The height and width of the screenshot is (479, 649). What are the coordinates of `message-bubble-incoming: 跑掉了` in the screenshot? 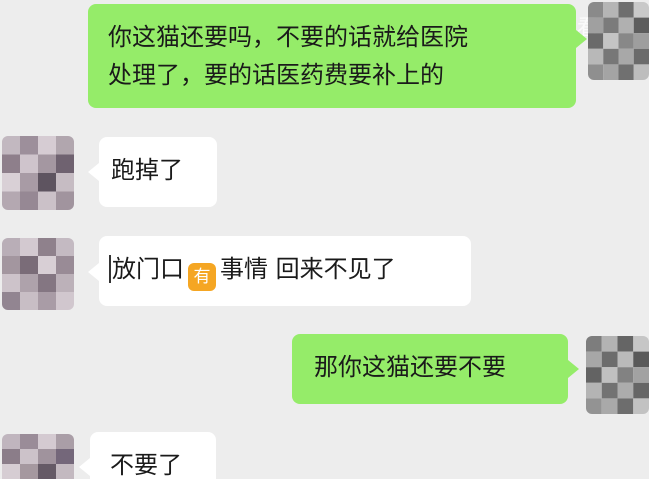 It's located at (158, 172).